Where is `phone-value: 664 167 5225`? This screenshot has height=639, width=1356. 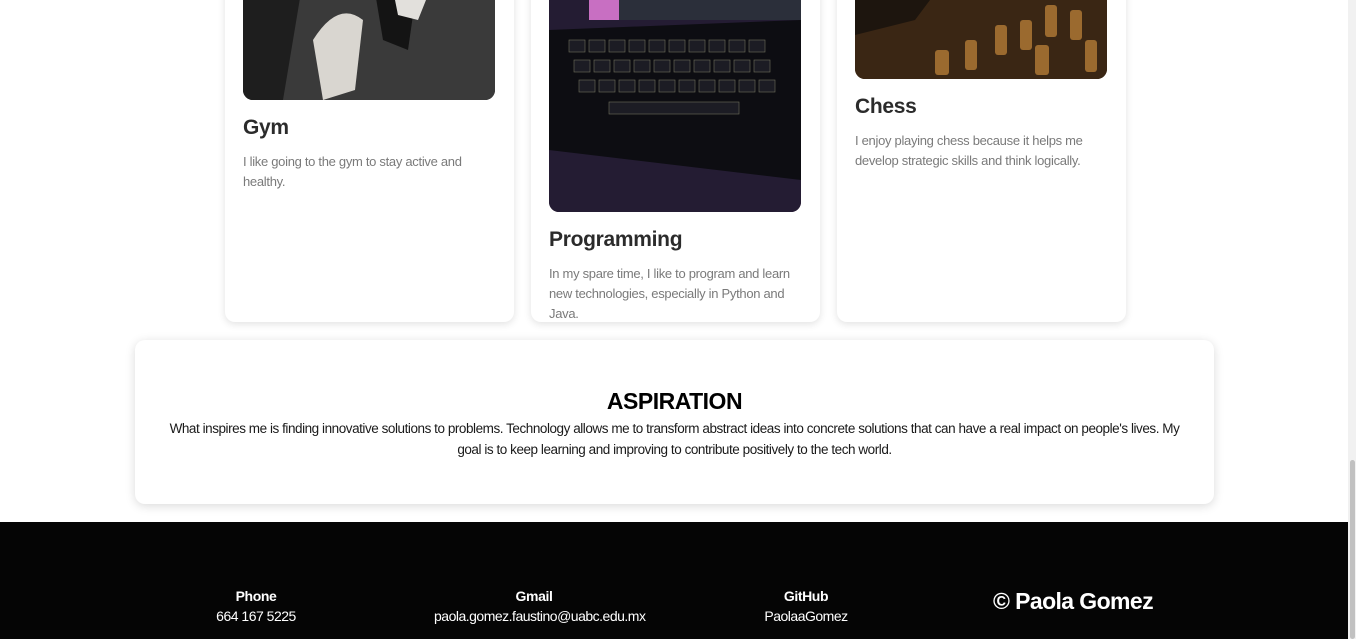 phone-value: 664 167 5225 is located at coordinates (256, 616).